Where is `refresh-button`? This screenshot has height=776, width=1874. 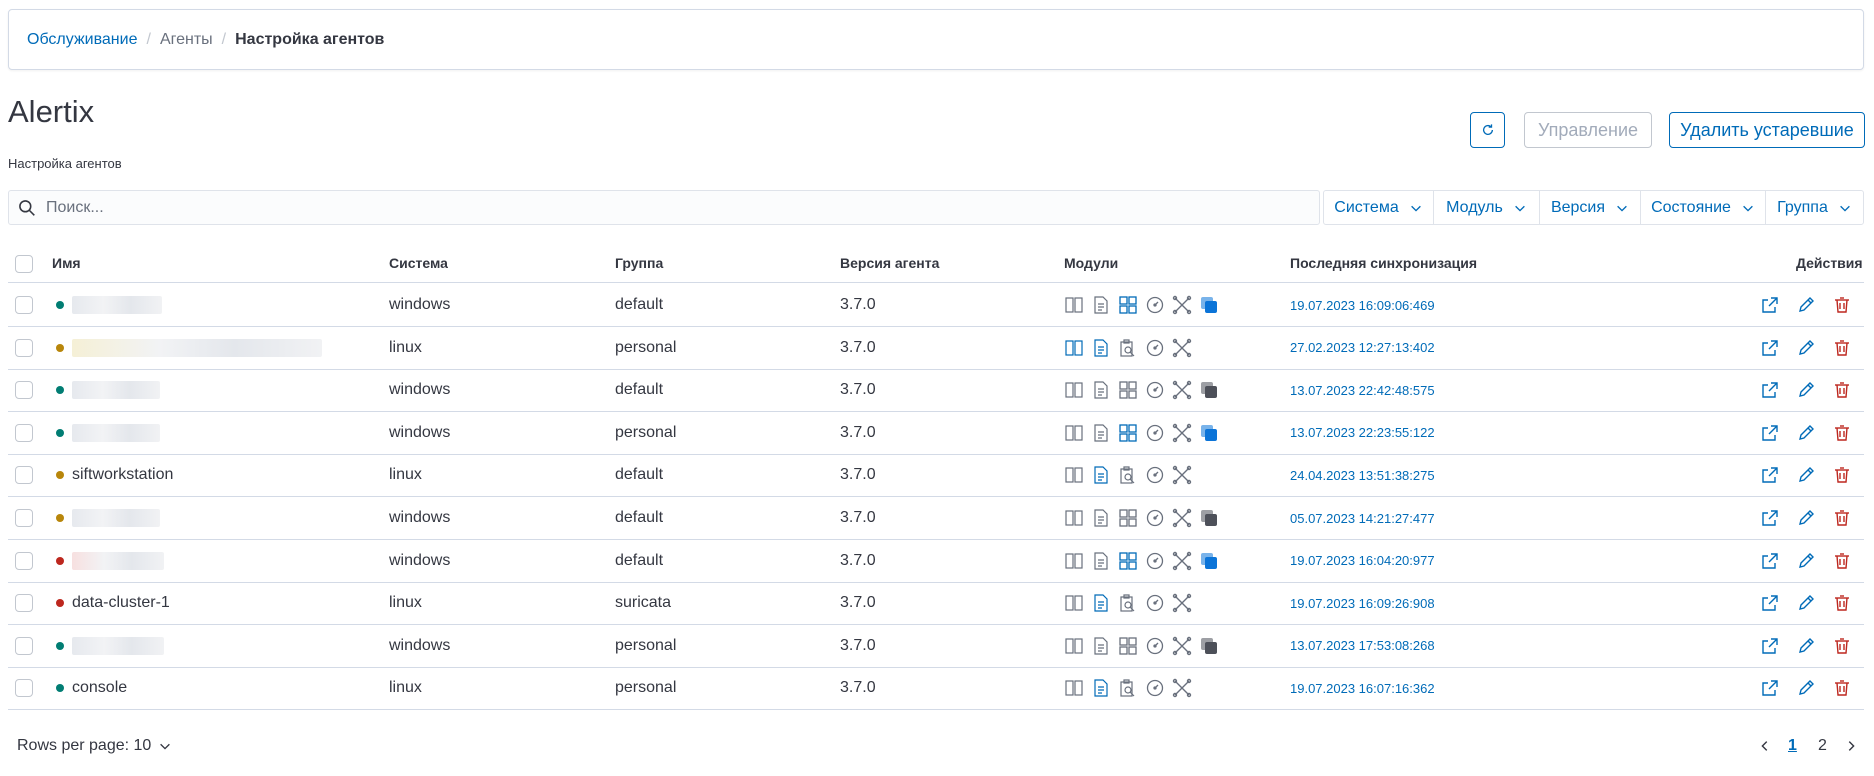 refresh-button is located at coordinates (1487, 130).